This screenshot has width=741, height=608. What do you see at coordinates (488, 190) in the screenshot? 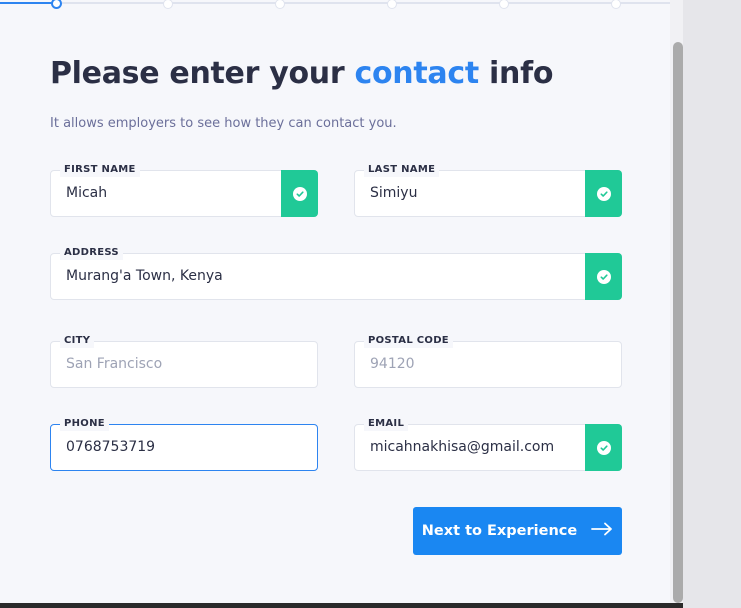
I see `last-name-field: LAST NAME Simiyu` at bounding box center [488, 190].